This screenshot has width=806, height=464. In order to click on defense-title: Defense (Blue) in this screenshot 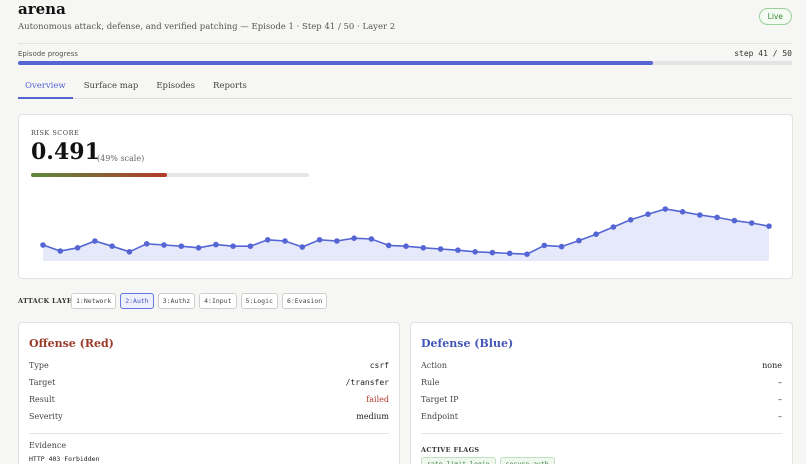, I will do `click(467, 343)`.